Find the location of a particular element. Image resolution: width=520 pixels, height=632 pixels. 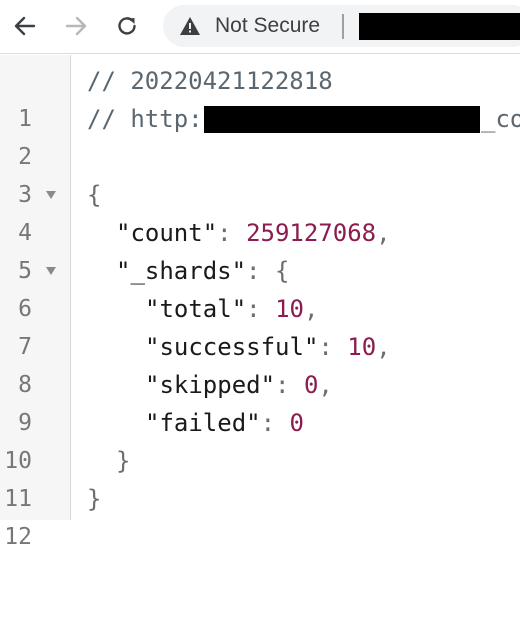

code-line: 10 "failed": 0 is located at coordinates (260, 439).